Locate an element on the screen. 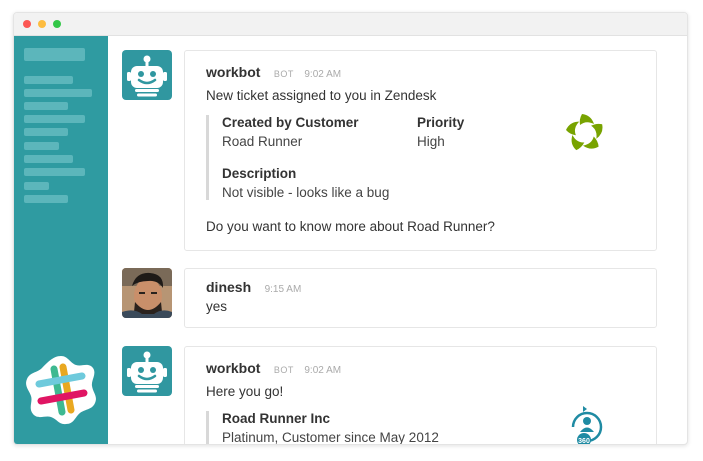 The height and width of the screenshot is (461, 703). message-timestamp: 9:15 AM is located at coordinates (283, 289).